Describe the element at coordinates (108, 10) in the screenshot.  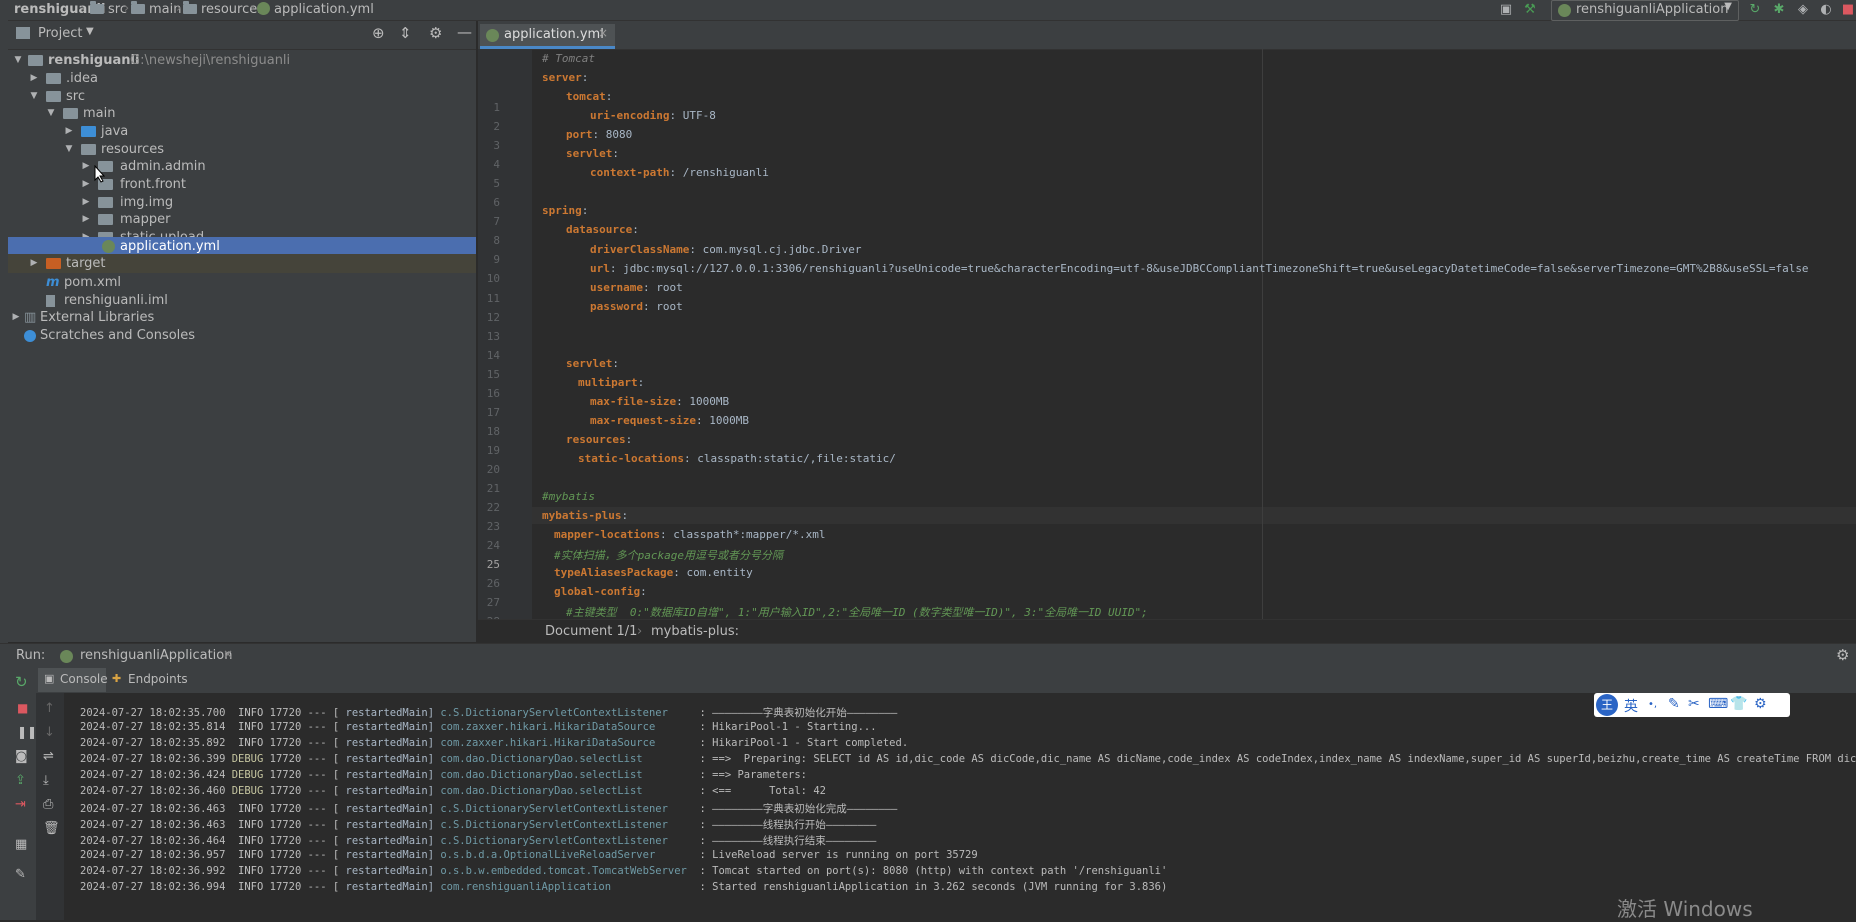
I see `breadcrumb-src: src` at that location.